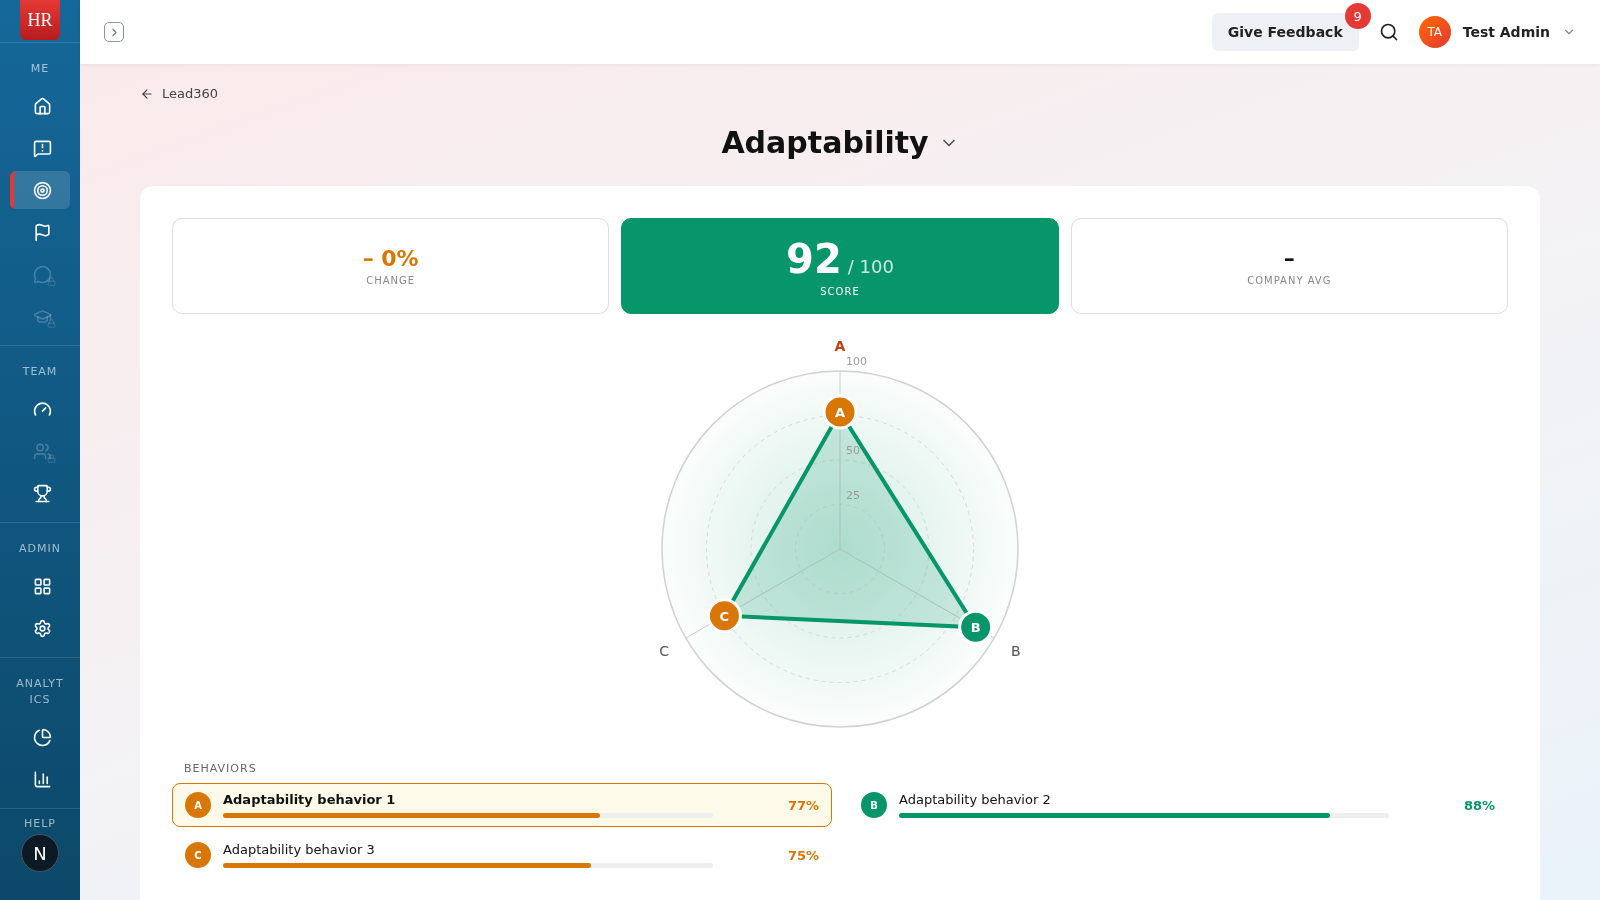 The width and height of the screenshot is (1600, 900). What do you see at coordinates (221, 768) in the screenshot?
I see `section-title: BEHAVIORS` at bounding box center [221, 768].